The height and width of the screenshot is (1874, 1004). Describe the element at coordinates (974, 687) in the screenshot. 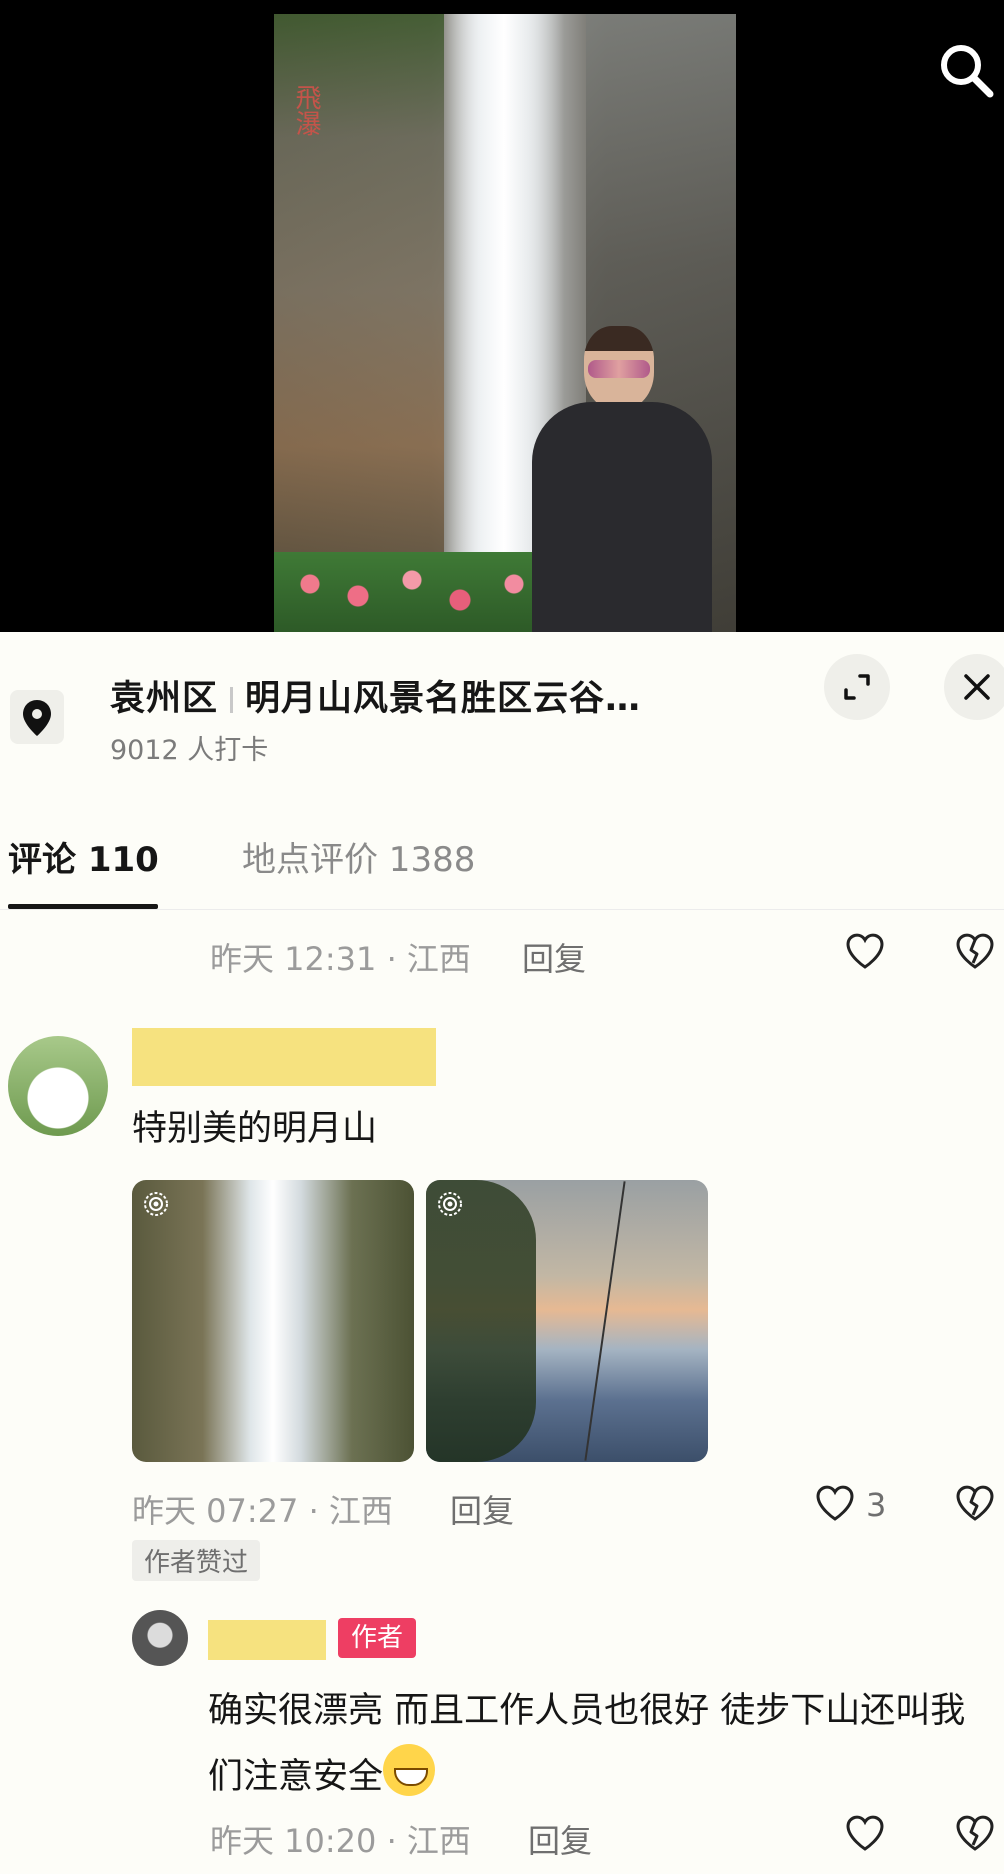

I see `close-icon` at that location.